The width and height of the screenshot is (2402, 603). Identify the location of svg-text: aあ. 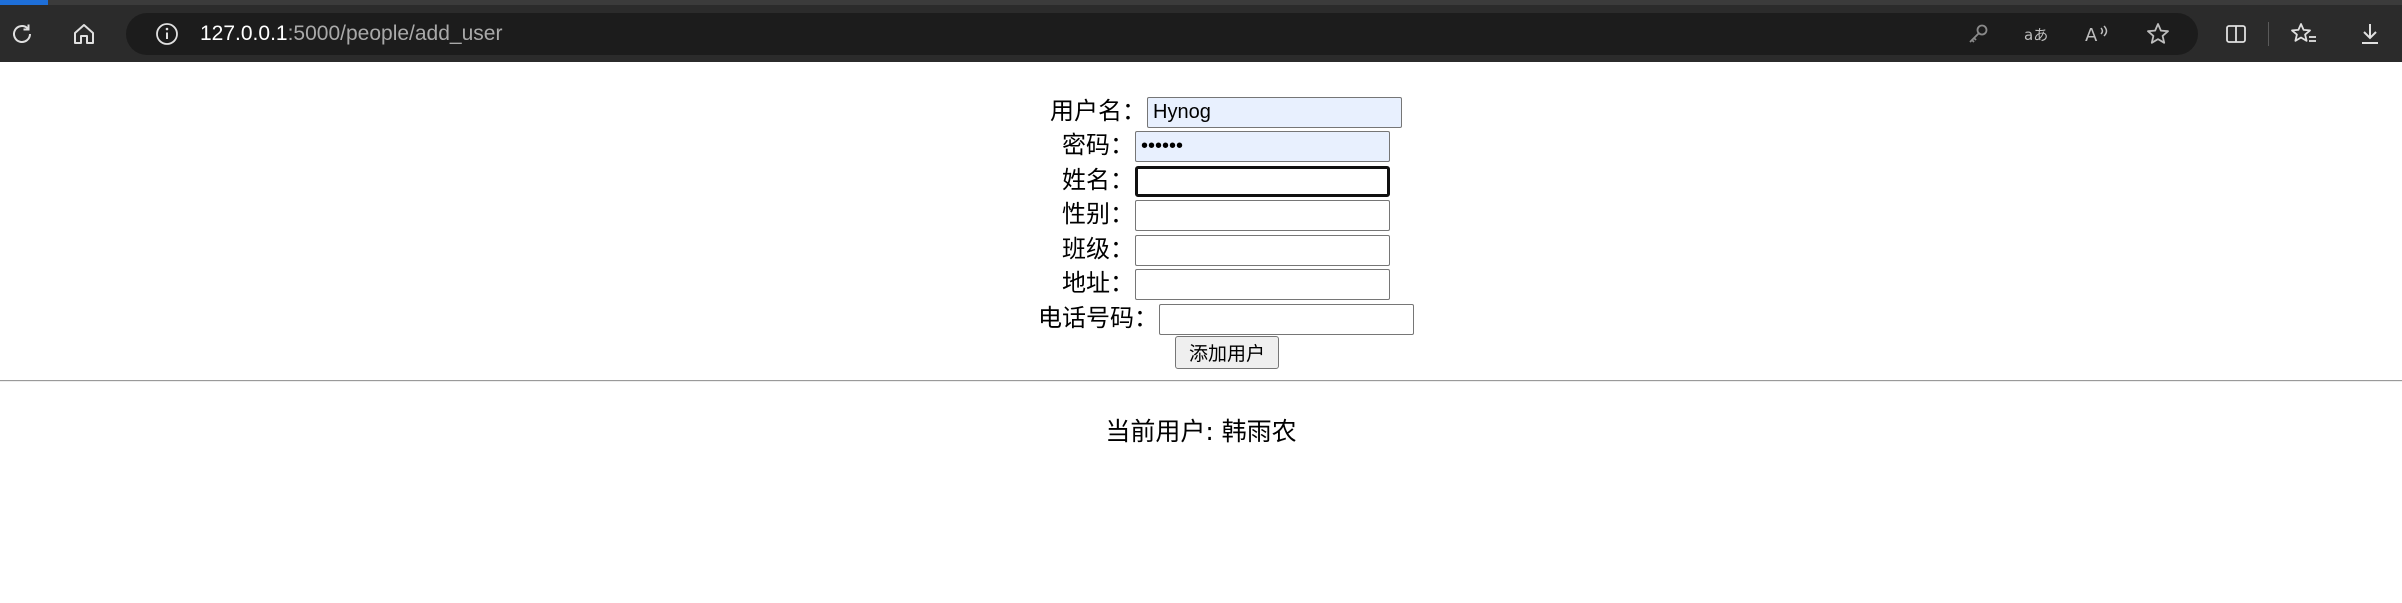
(2036, 35).